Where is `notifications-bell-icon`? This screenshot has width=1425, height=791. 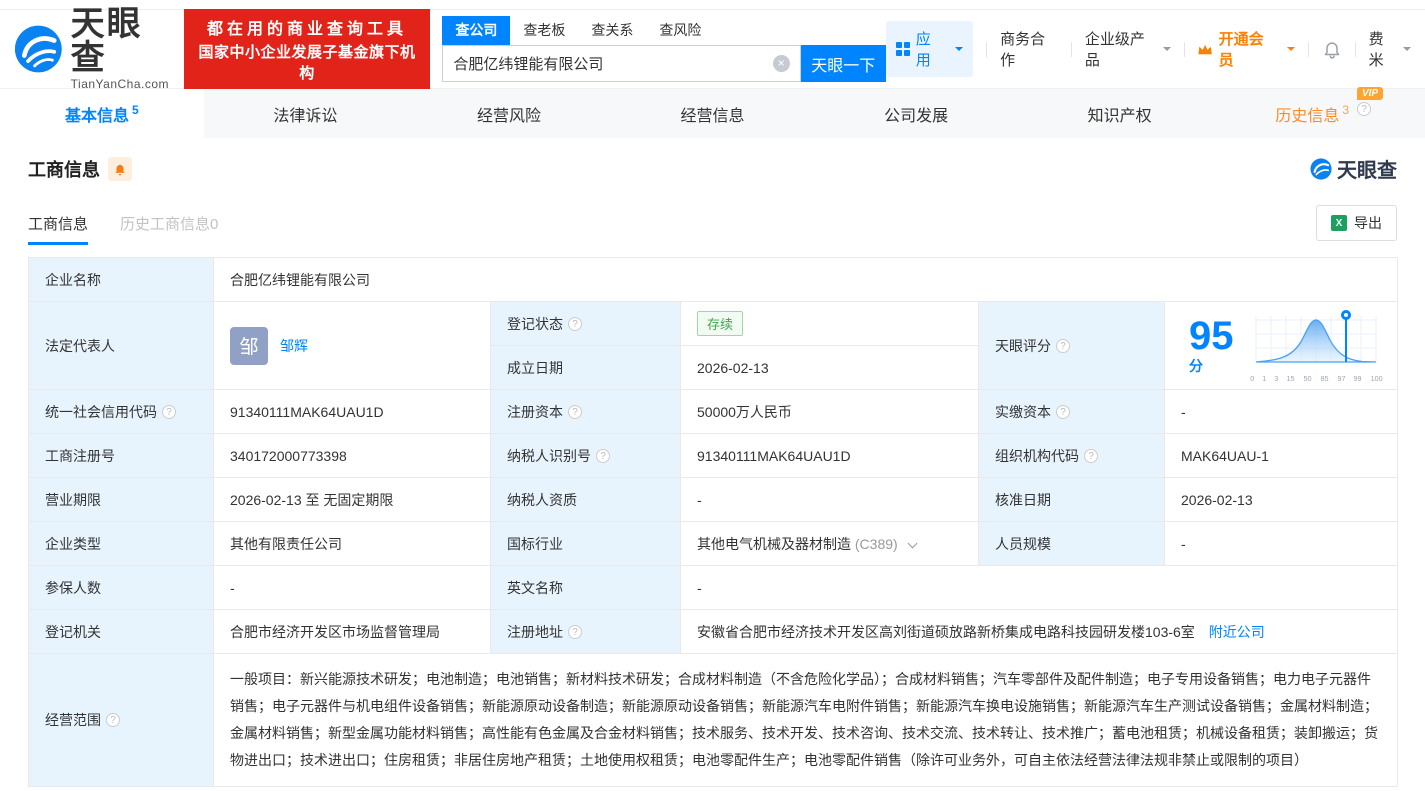
notifications-bell-icon is located at coordinates (1332, 49).